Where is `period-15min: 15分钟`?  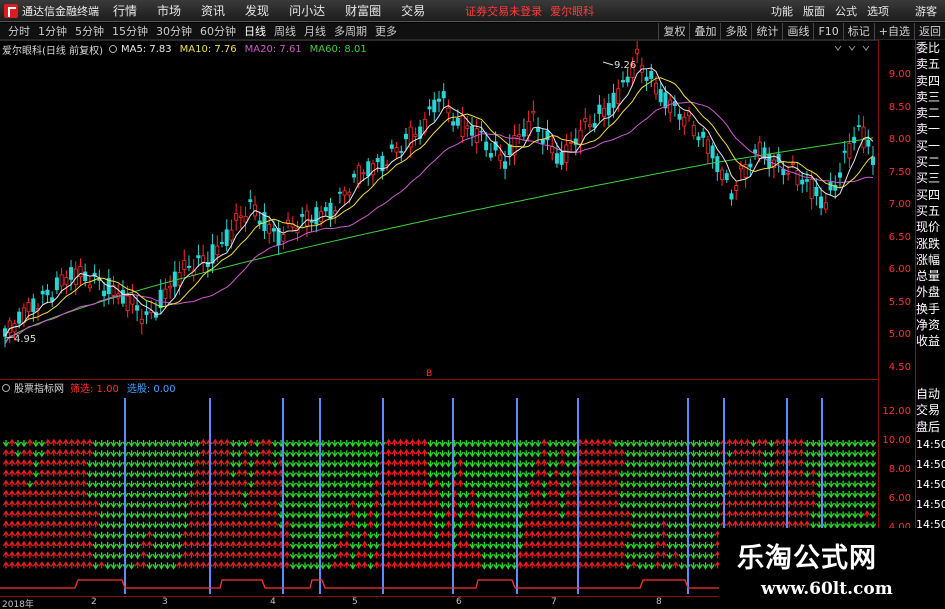
period-15min: 15分钟 is located at coordinates (130, 31).